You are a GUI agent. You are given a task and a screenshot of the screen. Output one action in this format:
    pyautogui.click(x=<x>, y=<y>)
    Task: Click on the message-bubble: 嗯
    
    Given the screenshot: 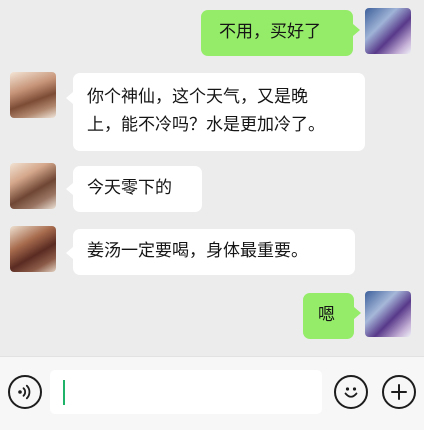 What is the action you would take?
    pyautogui.click(x=328, y=316)
    